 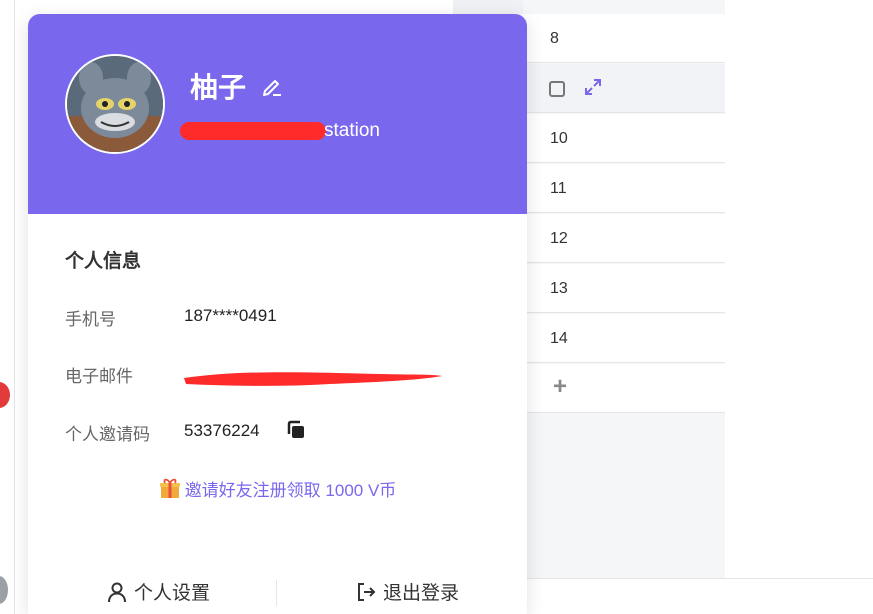 I want to click on row-number: 8, so click(x=554, y=38).